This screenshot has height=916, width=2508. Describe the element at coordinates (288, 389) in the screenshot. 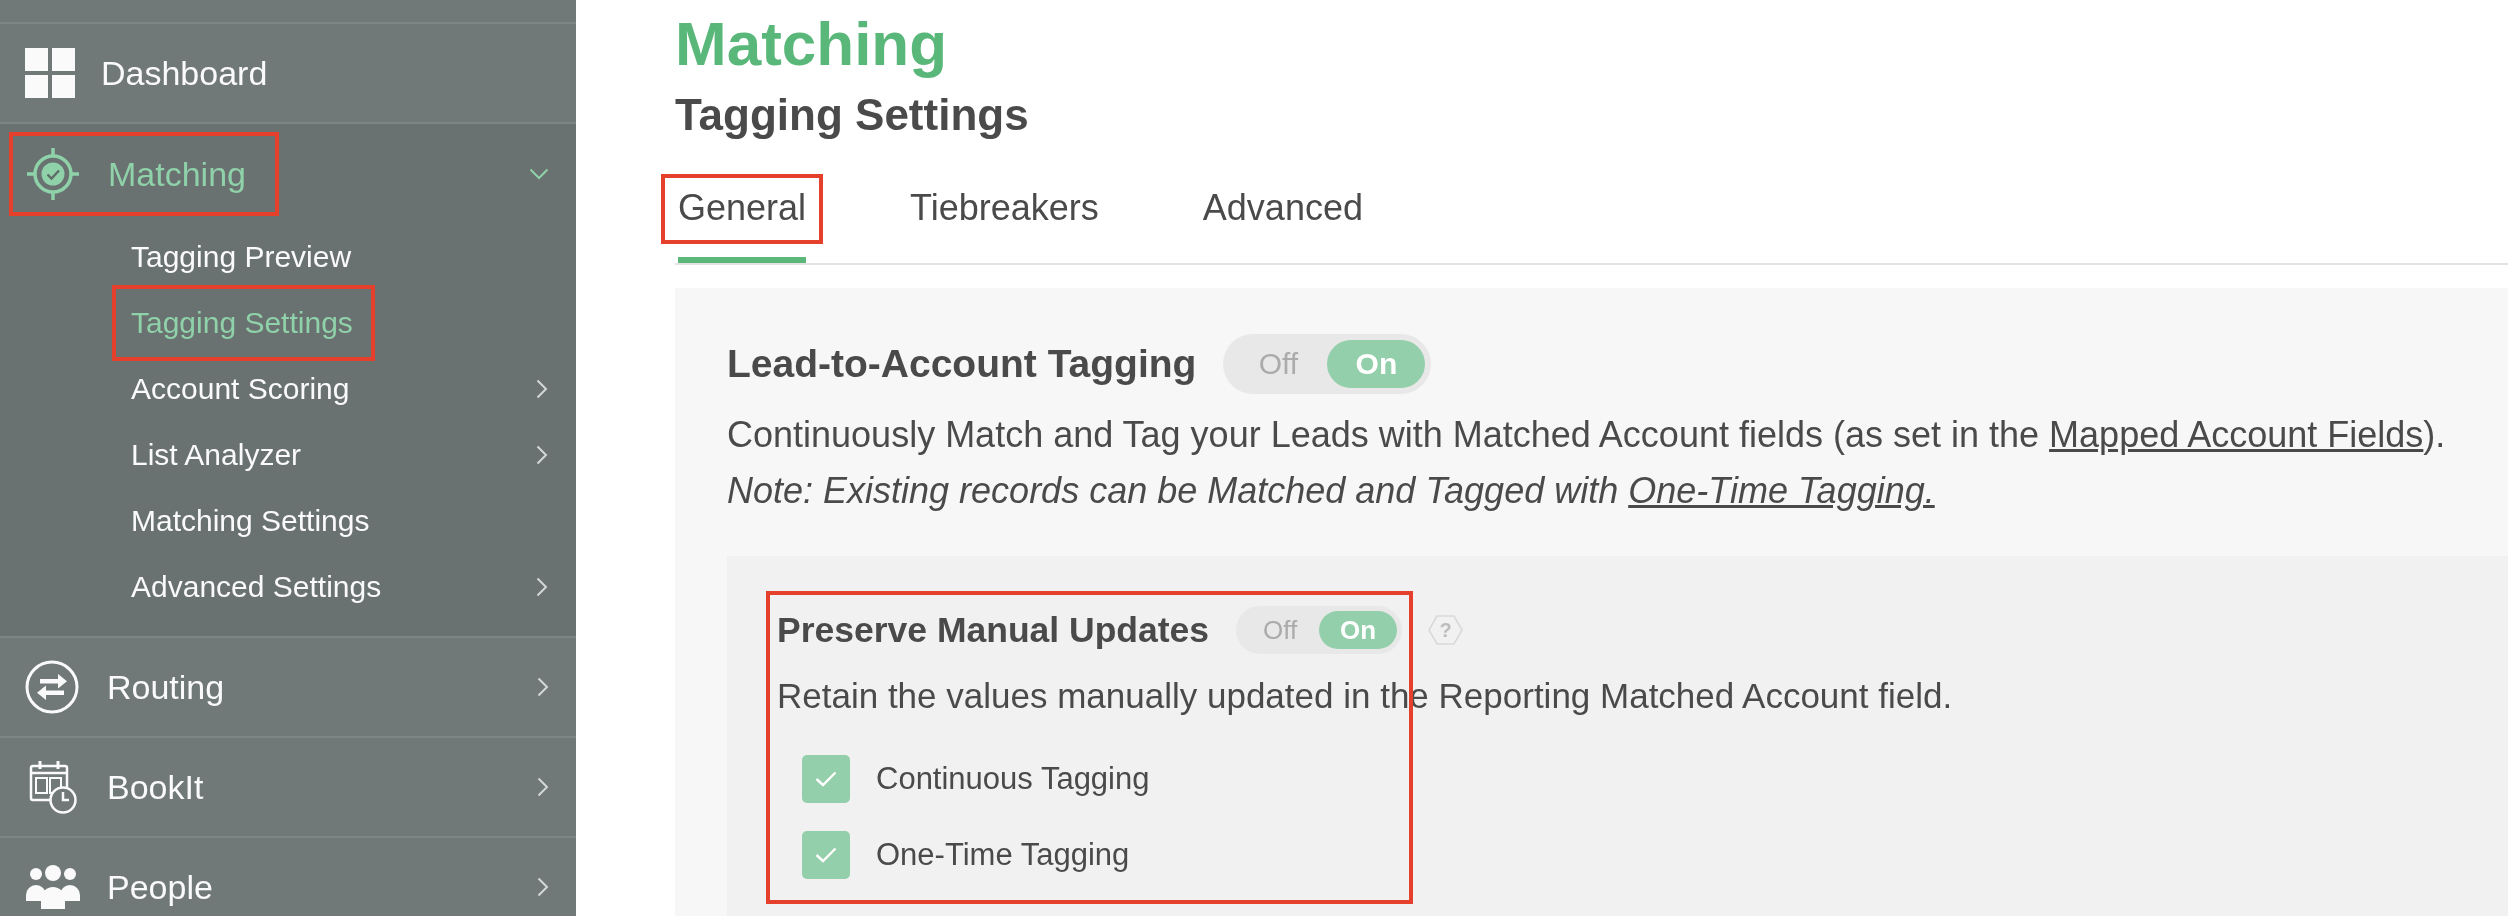

I see `sidebar-subitem: Account Scoring` at that location.